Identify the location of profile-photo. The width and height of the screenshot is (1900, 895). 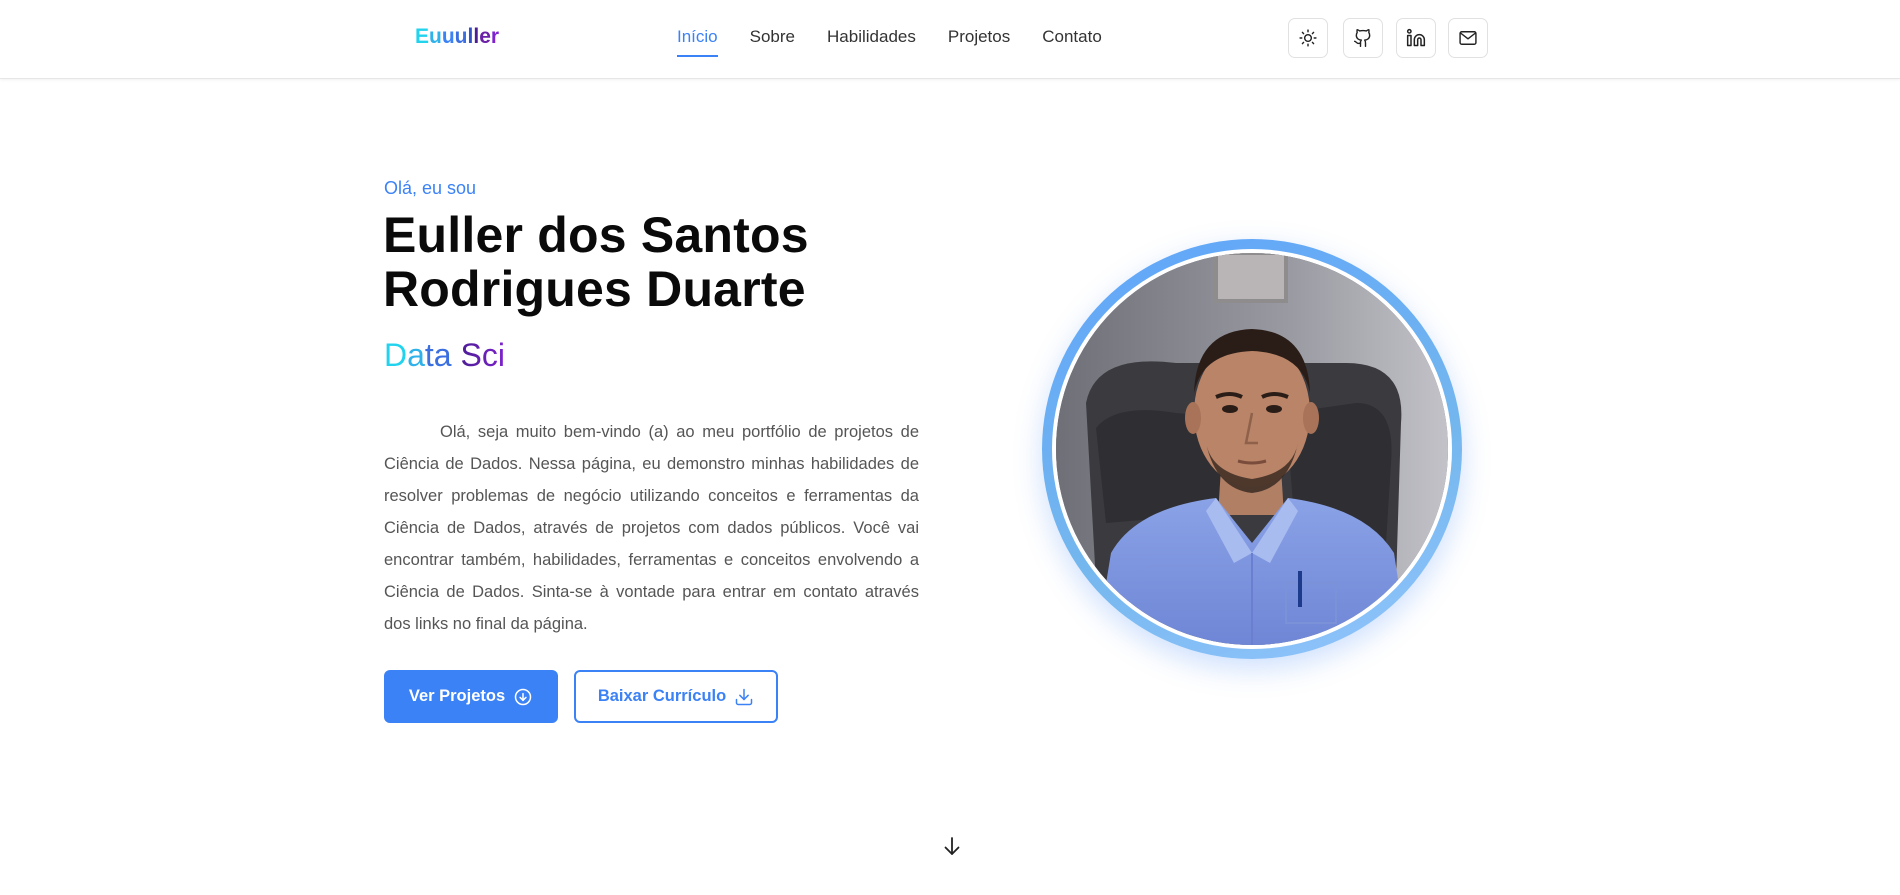
(1252, 449).